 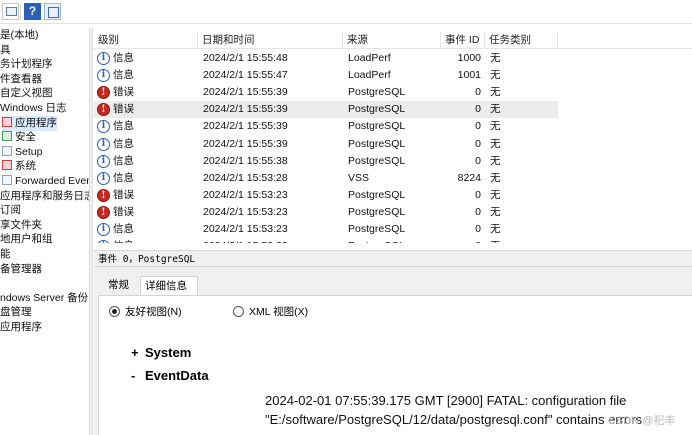 What do you see at coordinates (91, 231) in the screenshot?
I see `pane-splitter` at bounding box center [91, 231].